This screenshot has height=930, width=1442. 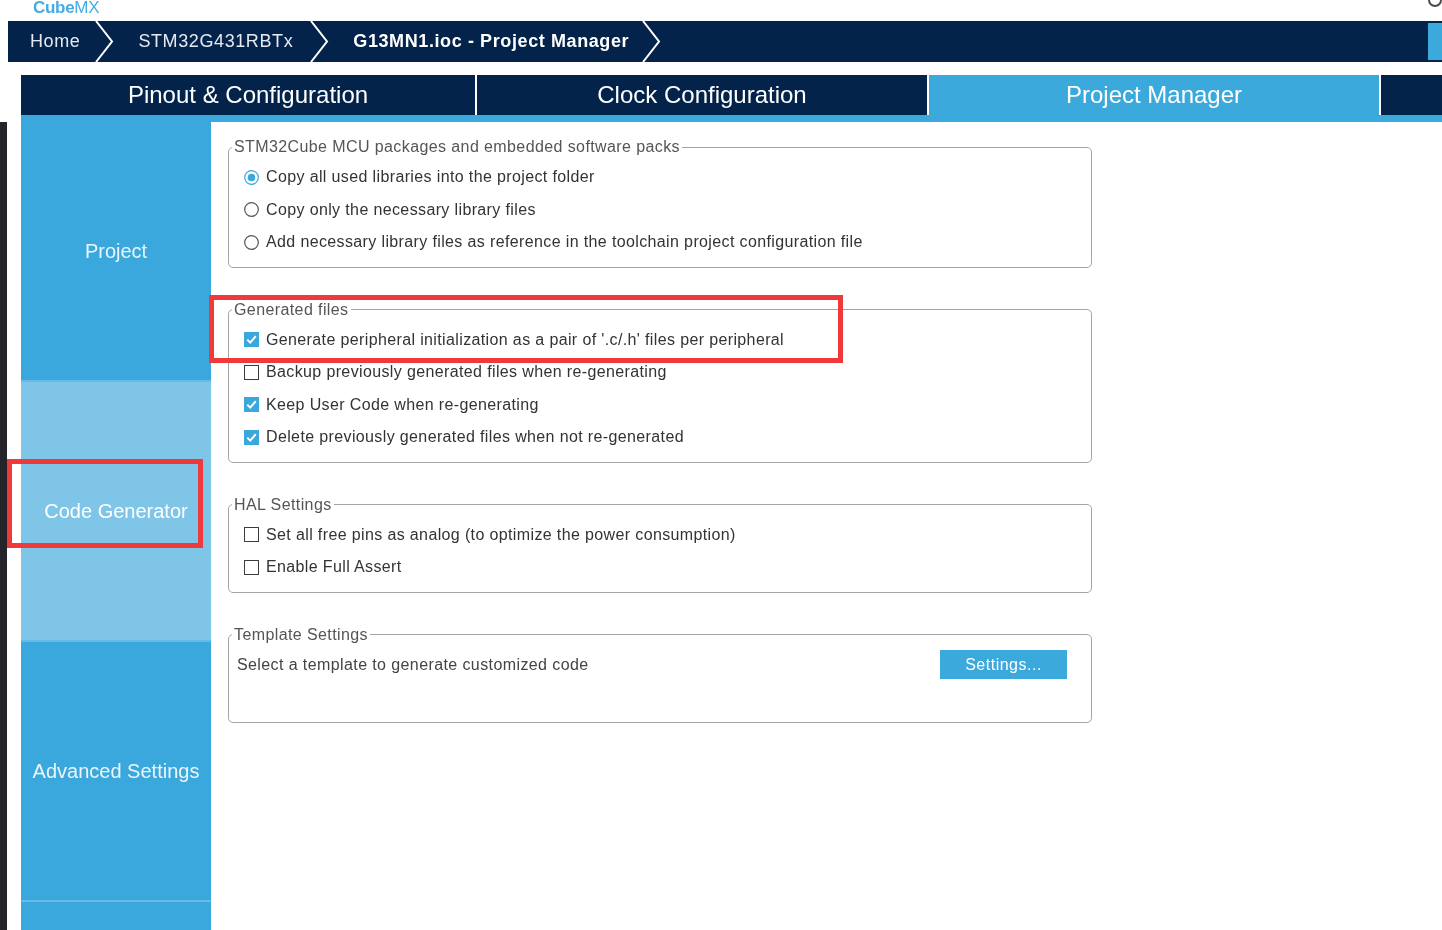 I want to click on group-title: HAL Settings, so click(x=283, y=504).